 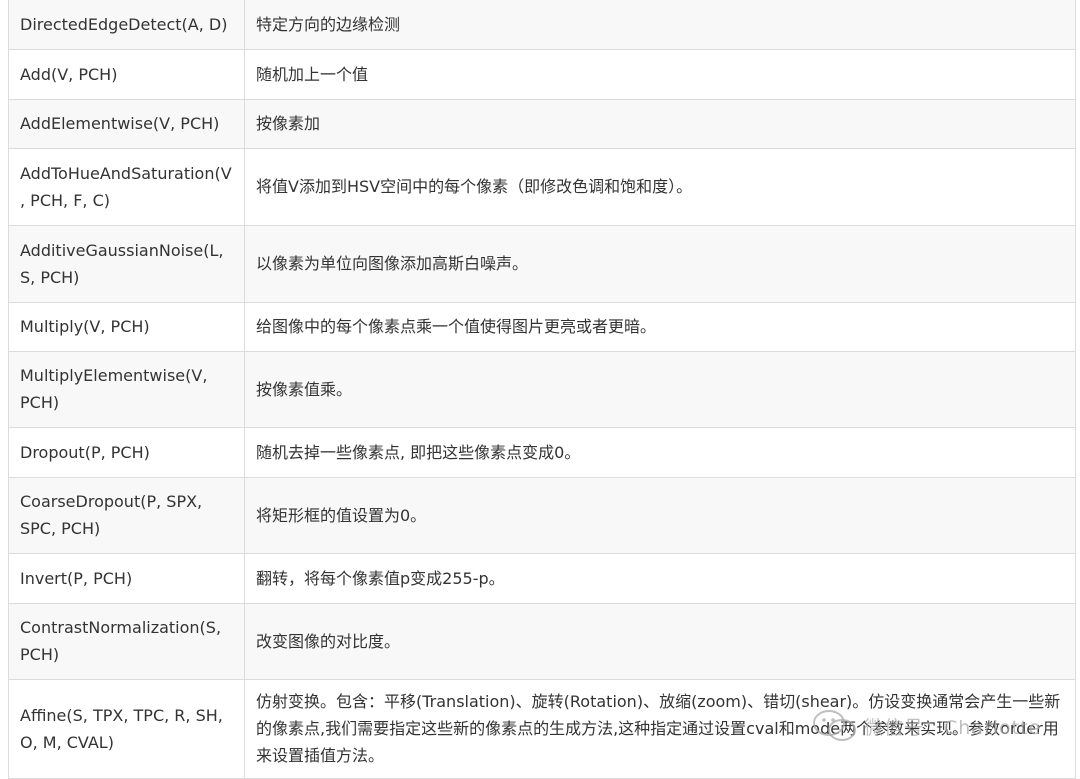 What do you see at coordinates (660, 74) in the screenshot?
I see `description-cell: 随机加上一个值` at bounding box center [660, 74].